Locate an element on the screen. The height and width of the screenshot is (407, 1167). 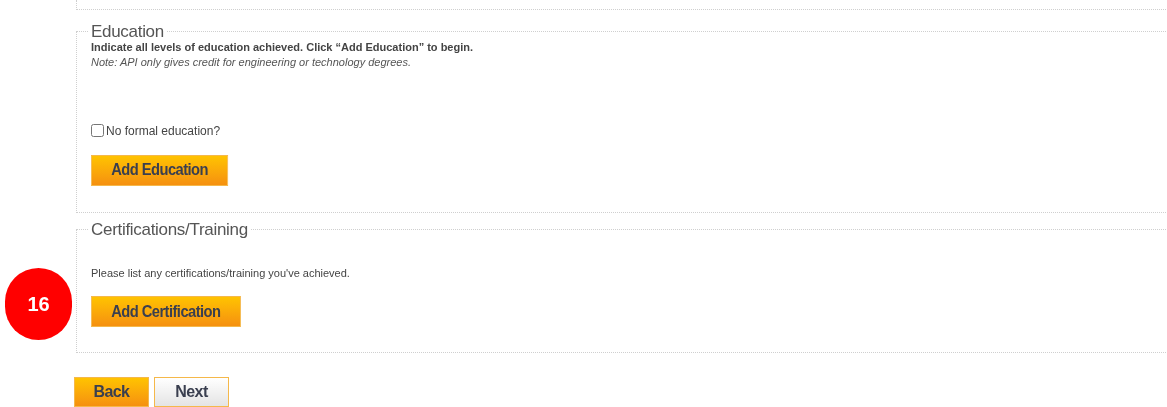
back-button: Back is located at coordinates (111, 392).